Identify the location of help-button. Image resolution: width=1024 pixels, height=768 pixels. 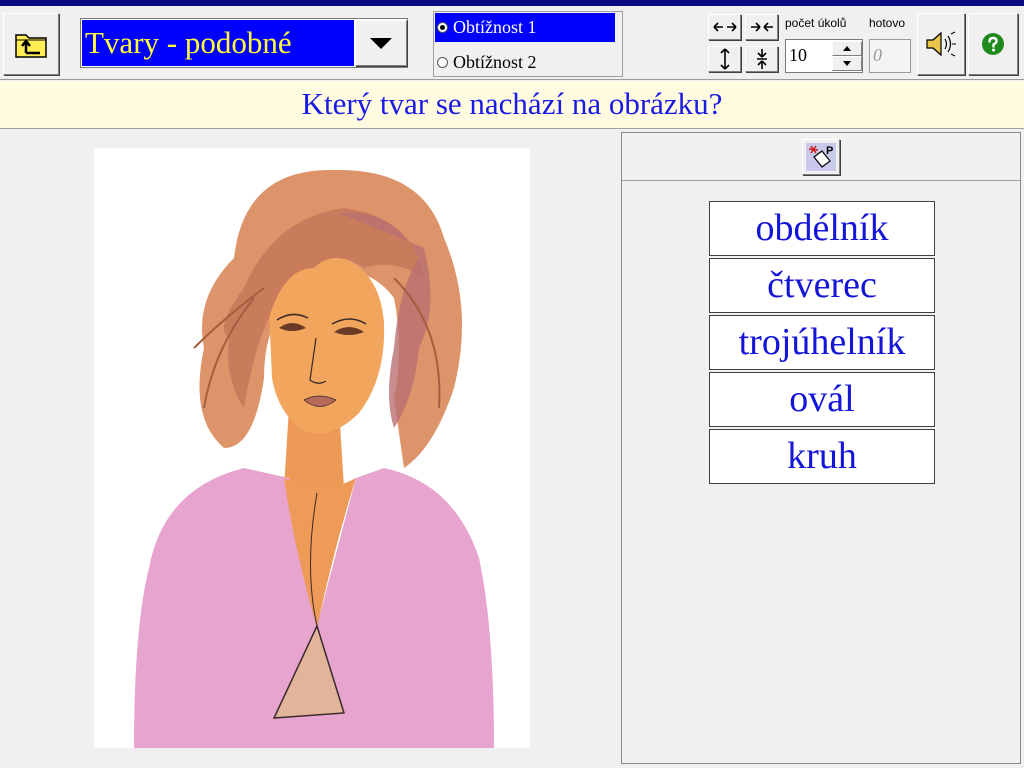
(993, 44).